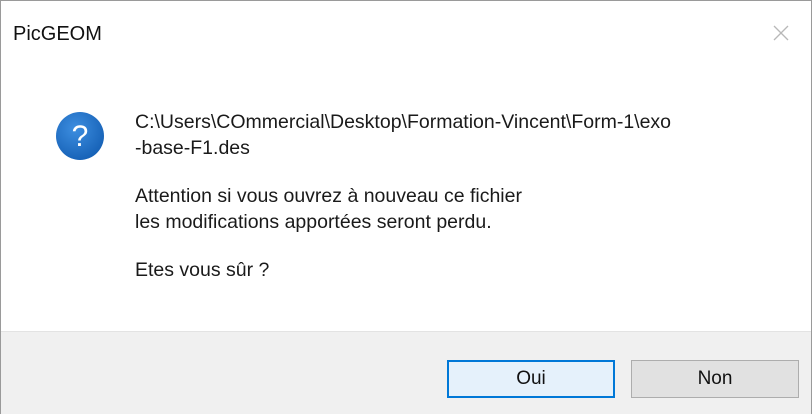 The height and width of the screenshot is (414, 812). I want to click on title-bar: PicGEOM, so click(406, 32).